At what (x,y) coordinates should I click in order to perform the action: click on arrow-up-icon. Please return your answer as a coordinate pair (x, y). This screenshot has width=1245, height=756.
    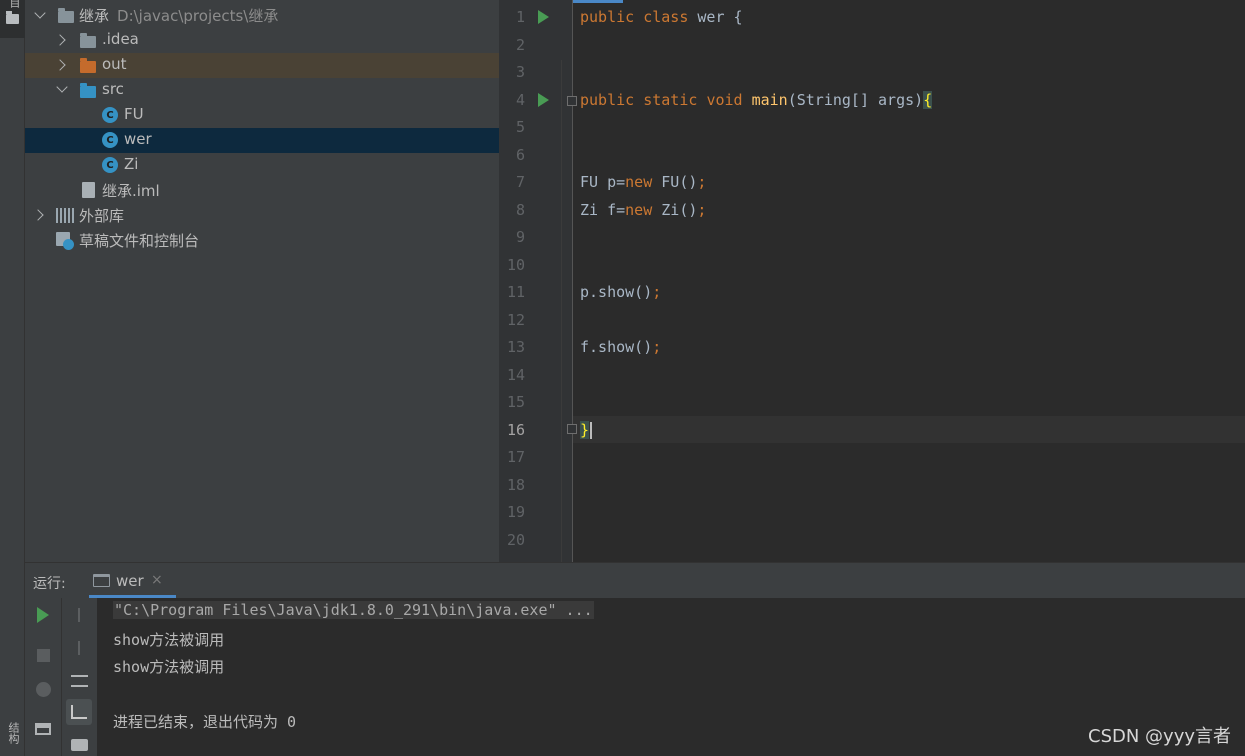
    Looking at the image, I should click on (79, 615).